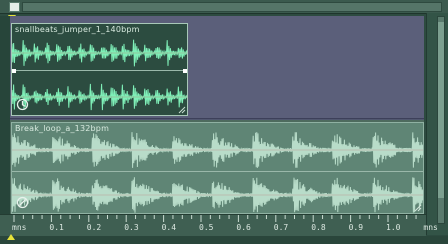 Image resolution: width=448 pixels, height=244 pixels. I want to click on ruler-tick-label: 0.1, so click(56, 227).